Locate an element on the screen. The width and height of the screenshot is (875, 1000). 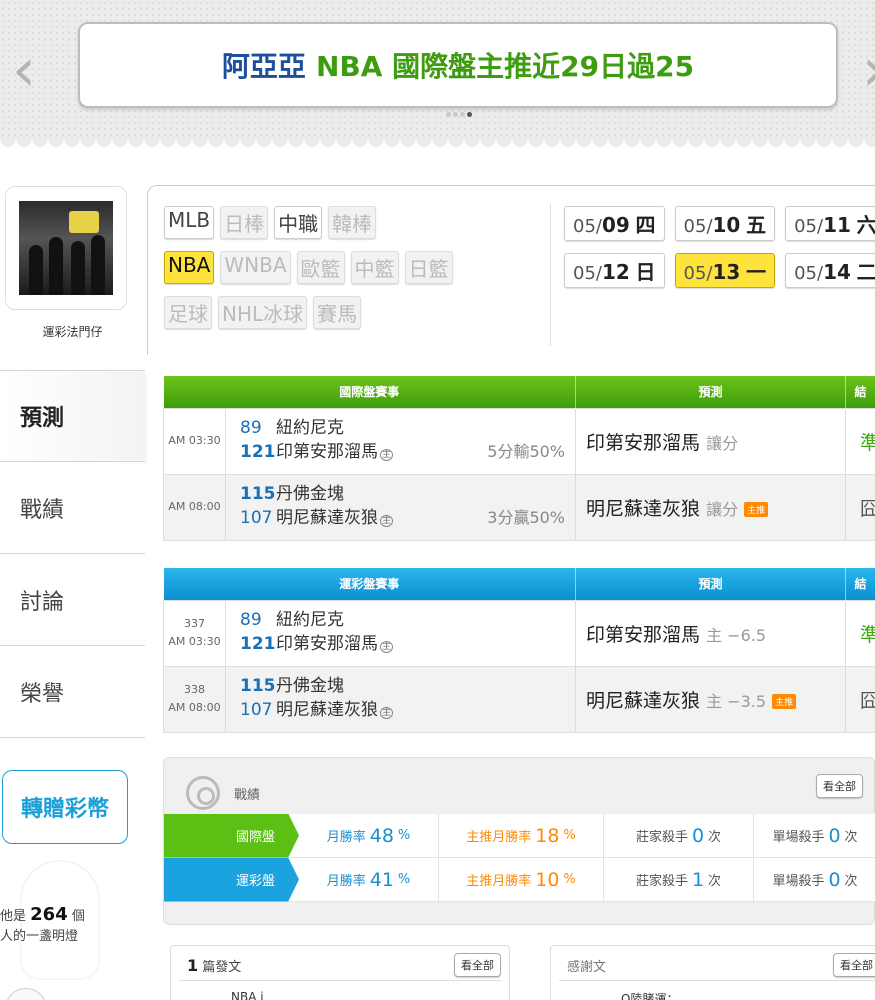
post-count: 1 is located at coordinates (193, 965).